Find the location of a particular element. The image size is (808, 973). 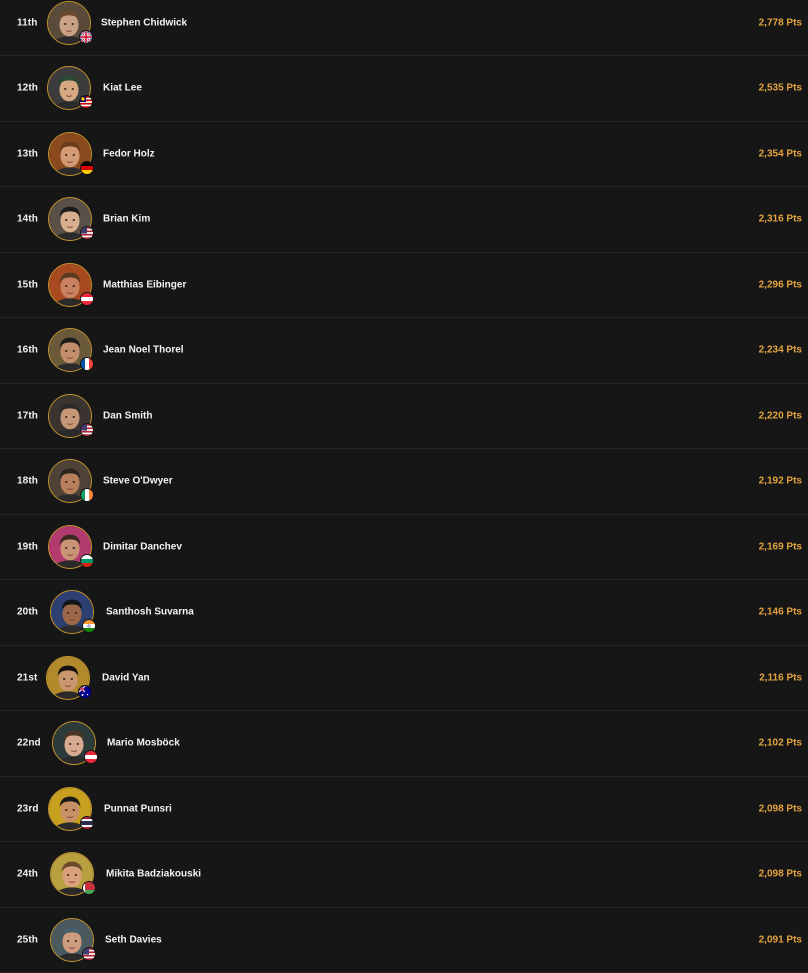

leaderboard-row: 19th Dimitar Danchev 2,169 Pts is located at coordinates (404, 548).